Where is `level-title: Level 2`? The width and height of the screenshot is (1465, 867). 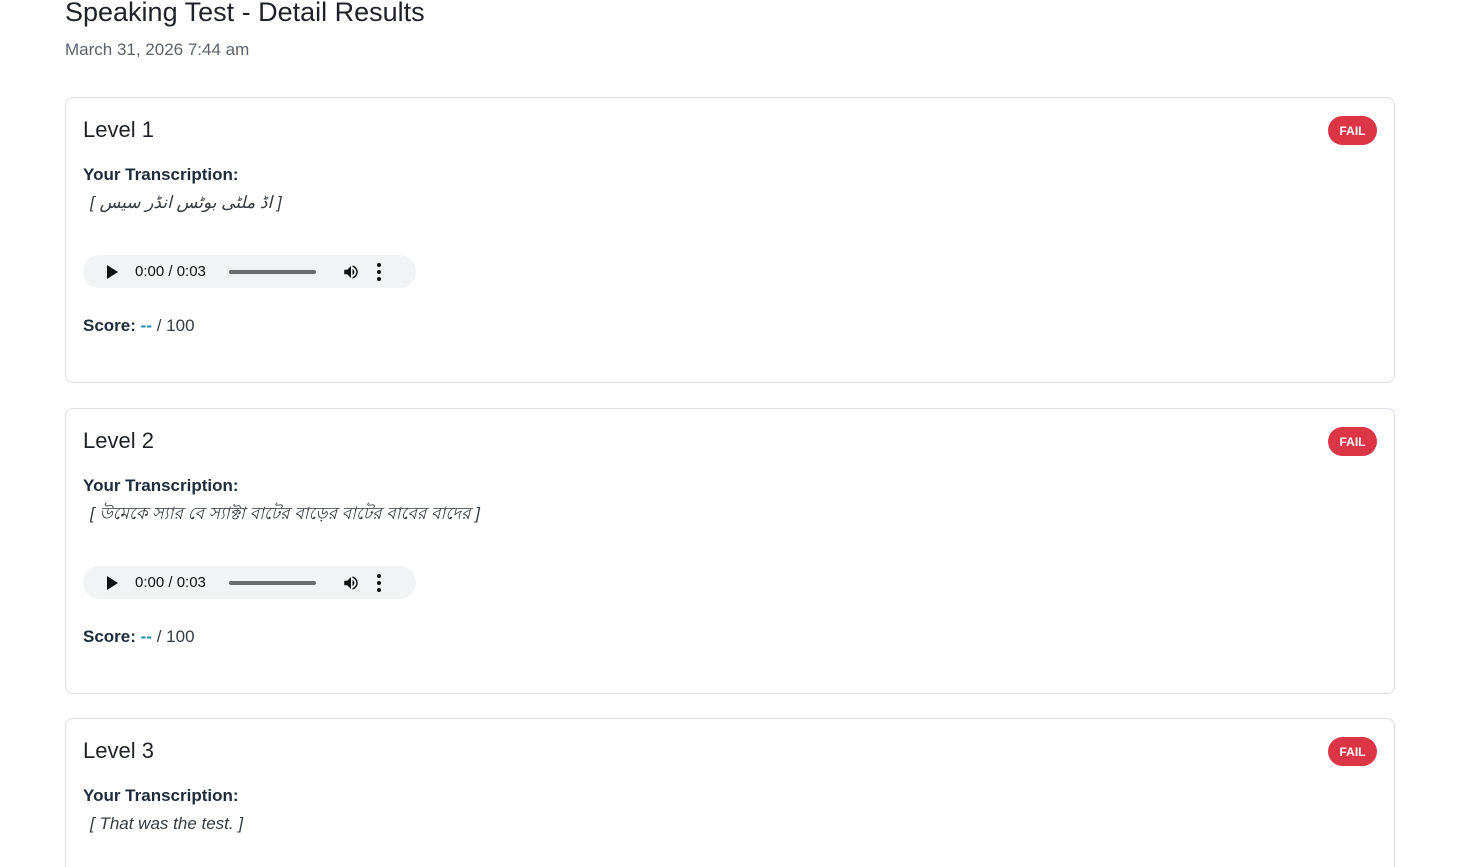
level-title: Level 2 is located at coordinates (118, 440).